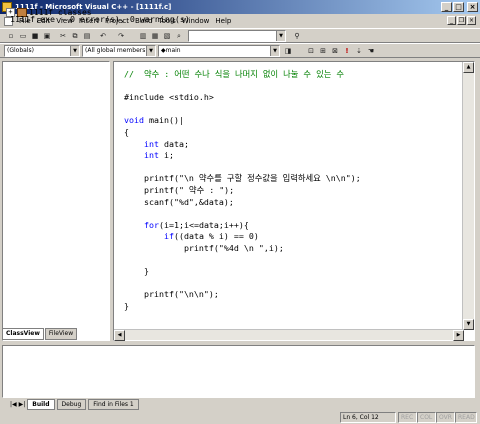 The height and width of the screenshot is (424, 480). Describe the element at coordinates (347, 51) in the screenshot. I see `execute-icon: !` at that location.